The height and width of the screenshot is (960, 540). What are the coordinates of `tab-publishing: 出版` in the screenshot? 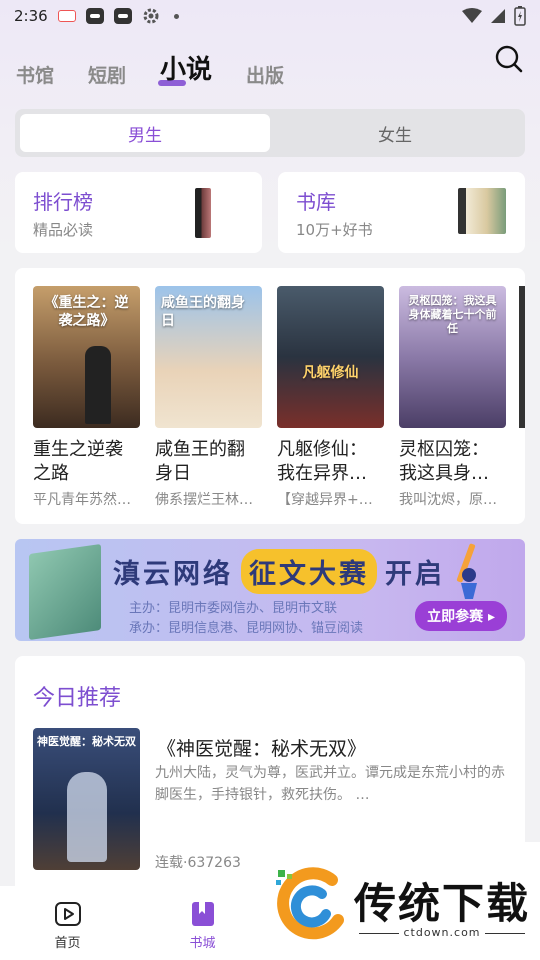 It's located at (265, 74).